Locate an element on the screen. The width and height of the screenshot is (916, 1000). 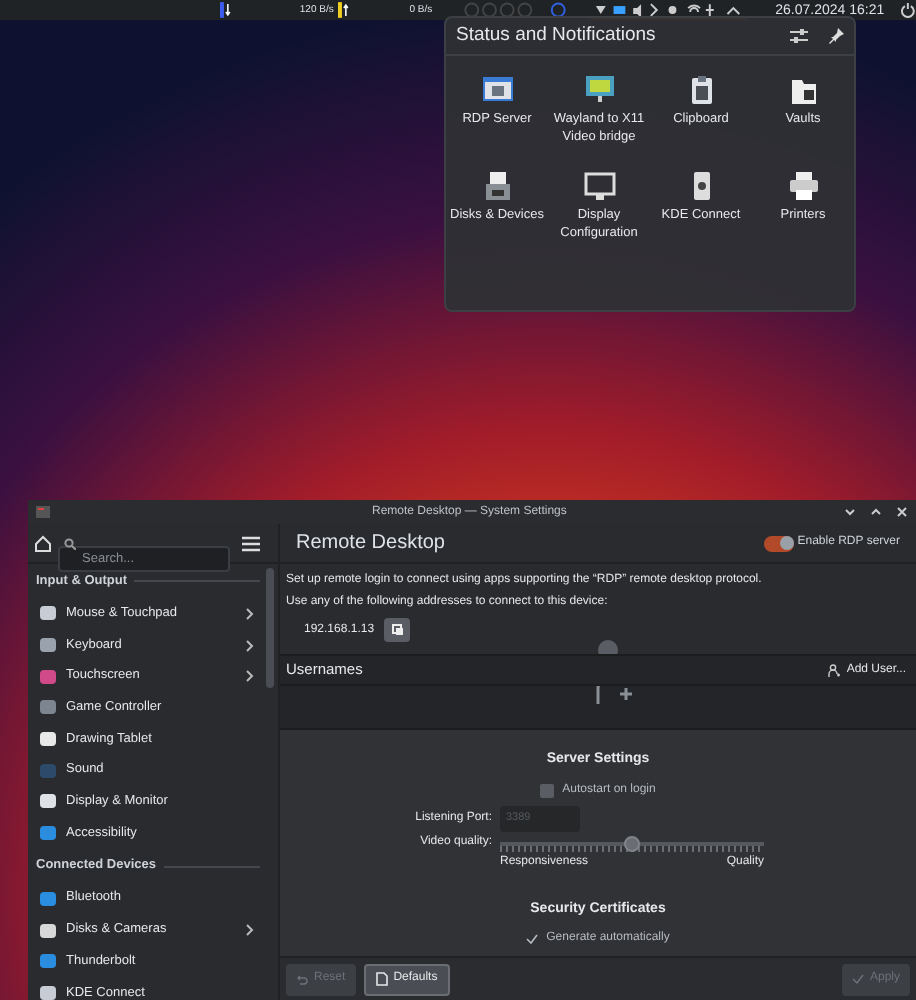
display-icon is located at coordinates (599, 186).